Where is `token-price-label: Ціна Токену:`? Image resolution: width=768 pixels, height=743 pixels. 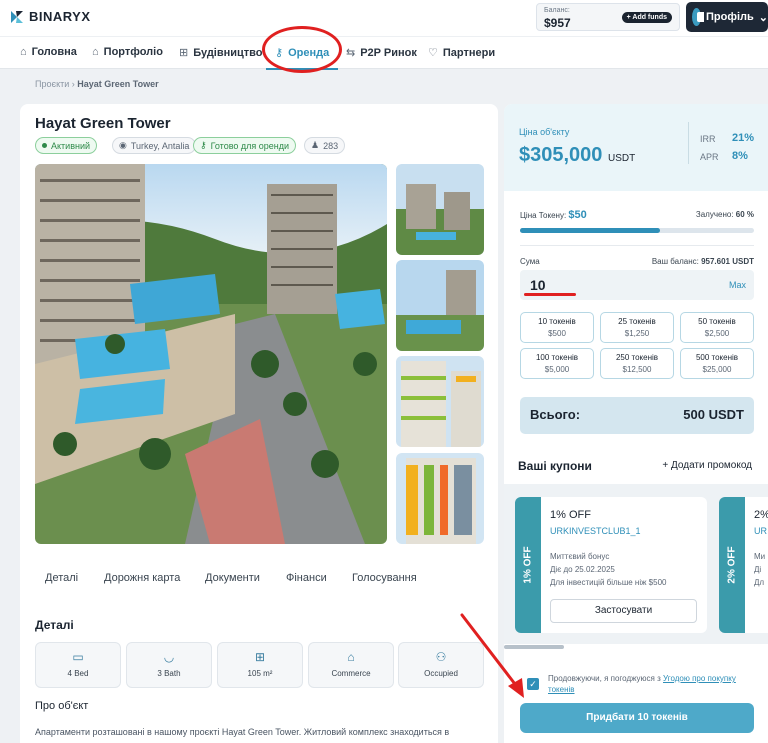
token-price-label: Ціна Токену: is located at coordinates (543, 215).